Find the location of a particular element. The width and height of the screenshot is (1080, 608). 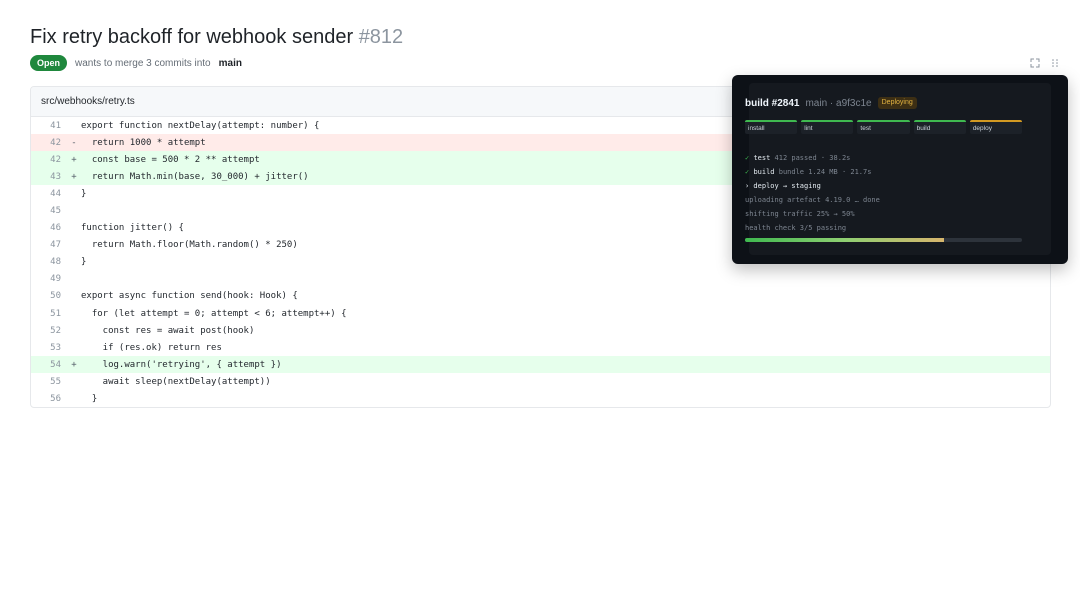

line-number: 47 is located at coordinates (55, 245).